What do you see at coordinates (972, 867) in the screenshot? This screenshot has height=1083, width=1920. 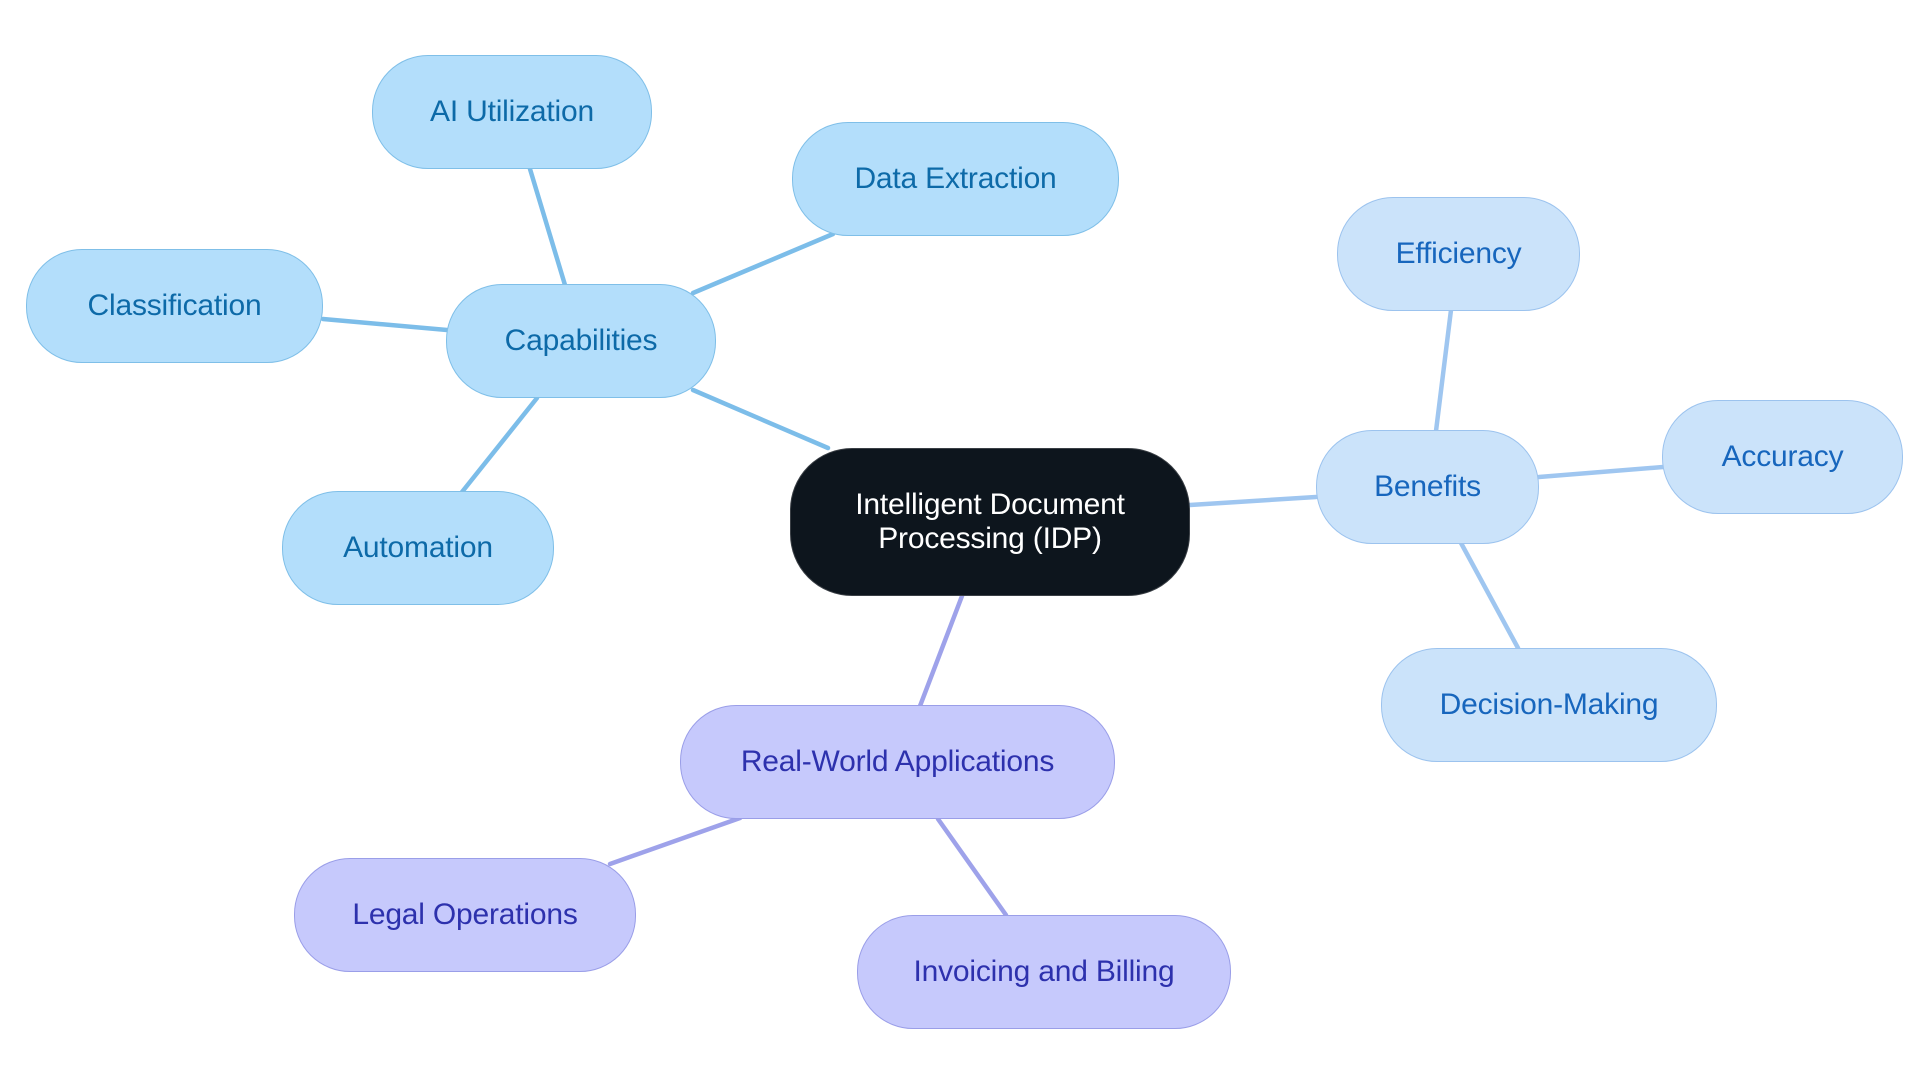 I see `edge-applications-invoicing` at bounding box center [972, 867].